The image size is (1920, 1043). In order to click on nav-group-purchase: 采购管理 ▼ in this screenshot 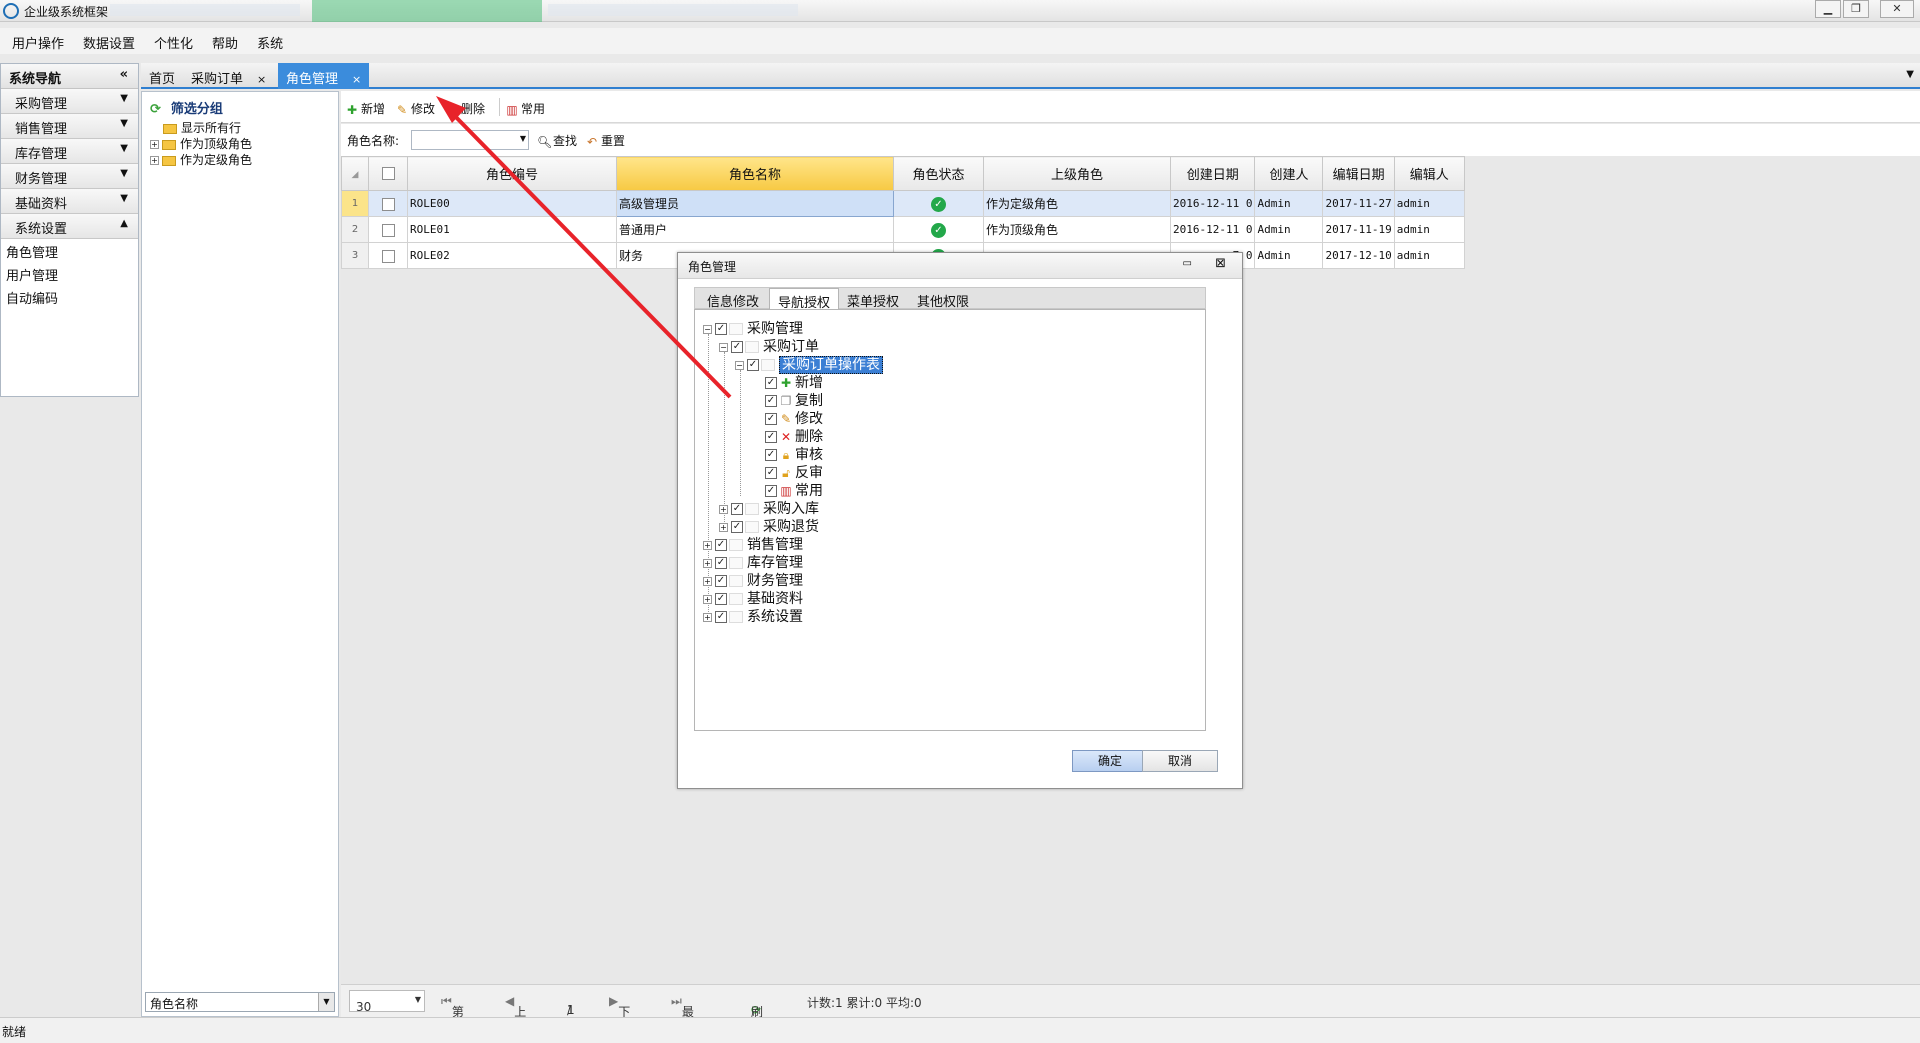, I will do `click(69, 101)`.